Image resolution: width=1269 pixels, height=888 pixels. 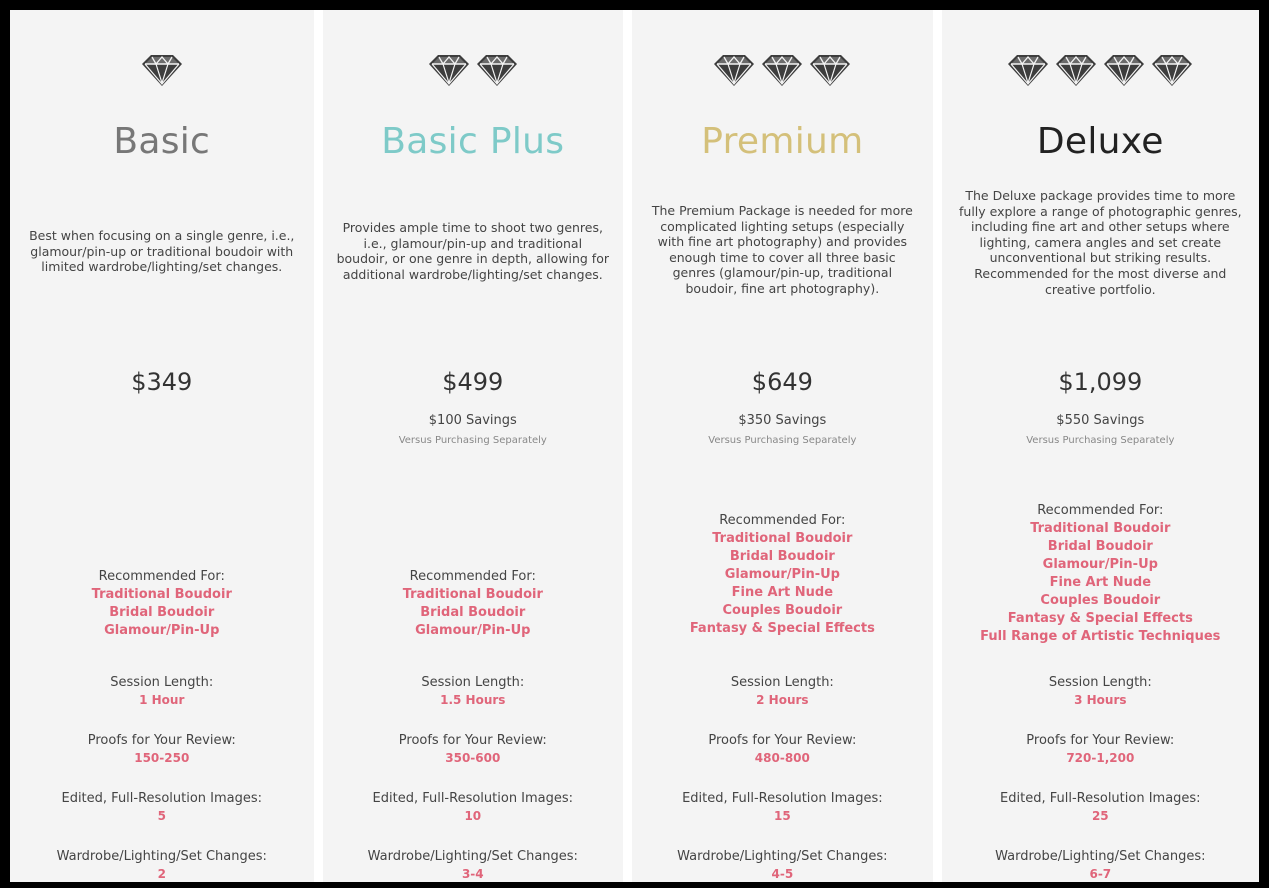 What do you see at coordinates (1100, 382) in the screenshot?
I see `package-price: $1,099` at bounding box center [1100, 382].